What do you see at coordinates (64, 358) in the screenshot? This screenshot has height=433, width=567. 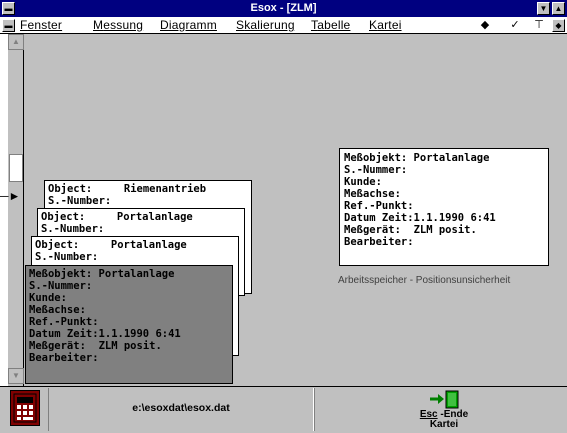 I see `card-row: Bearbeiter:` at bounding box center [64, 358].